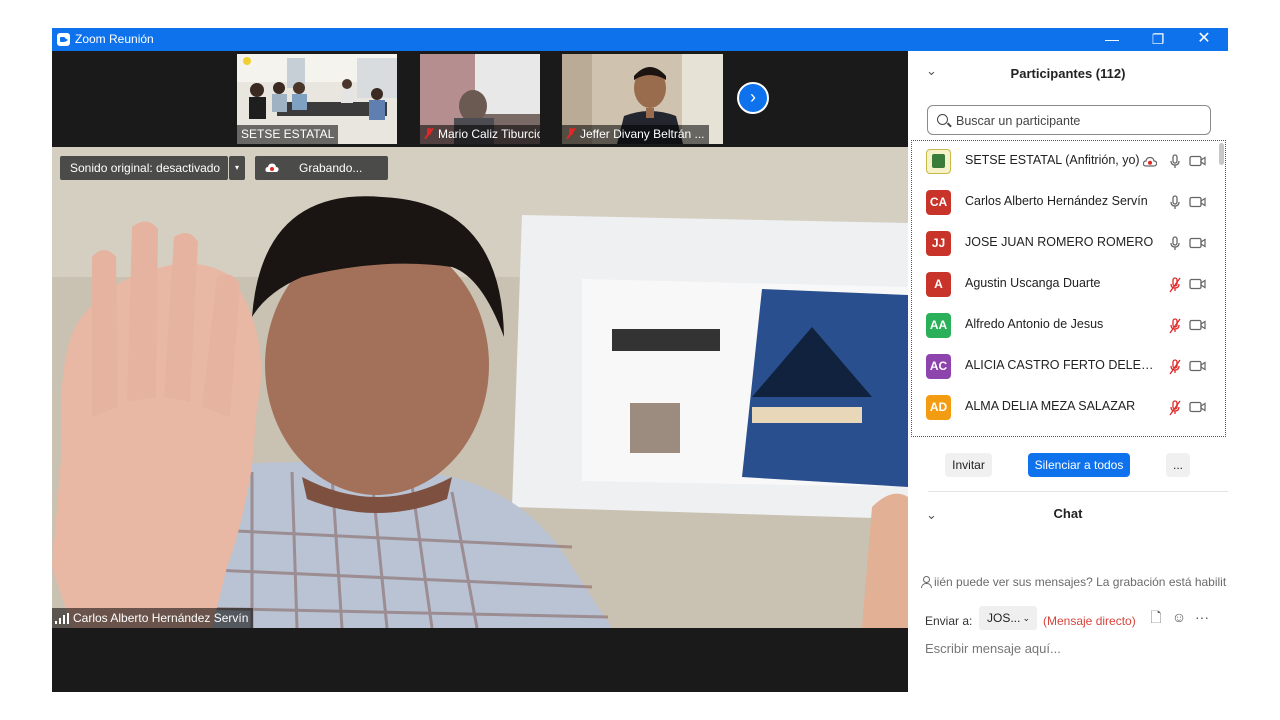 This screenshot has width=1280, height=720. What do you see at coordinates (942, 119) in the screenshot?
I see `search-icon` at bounding box center [942, 119].